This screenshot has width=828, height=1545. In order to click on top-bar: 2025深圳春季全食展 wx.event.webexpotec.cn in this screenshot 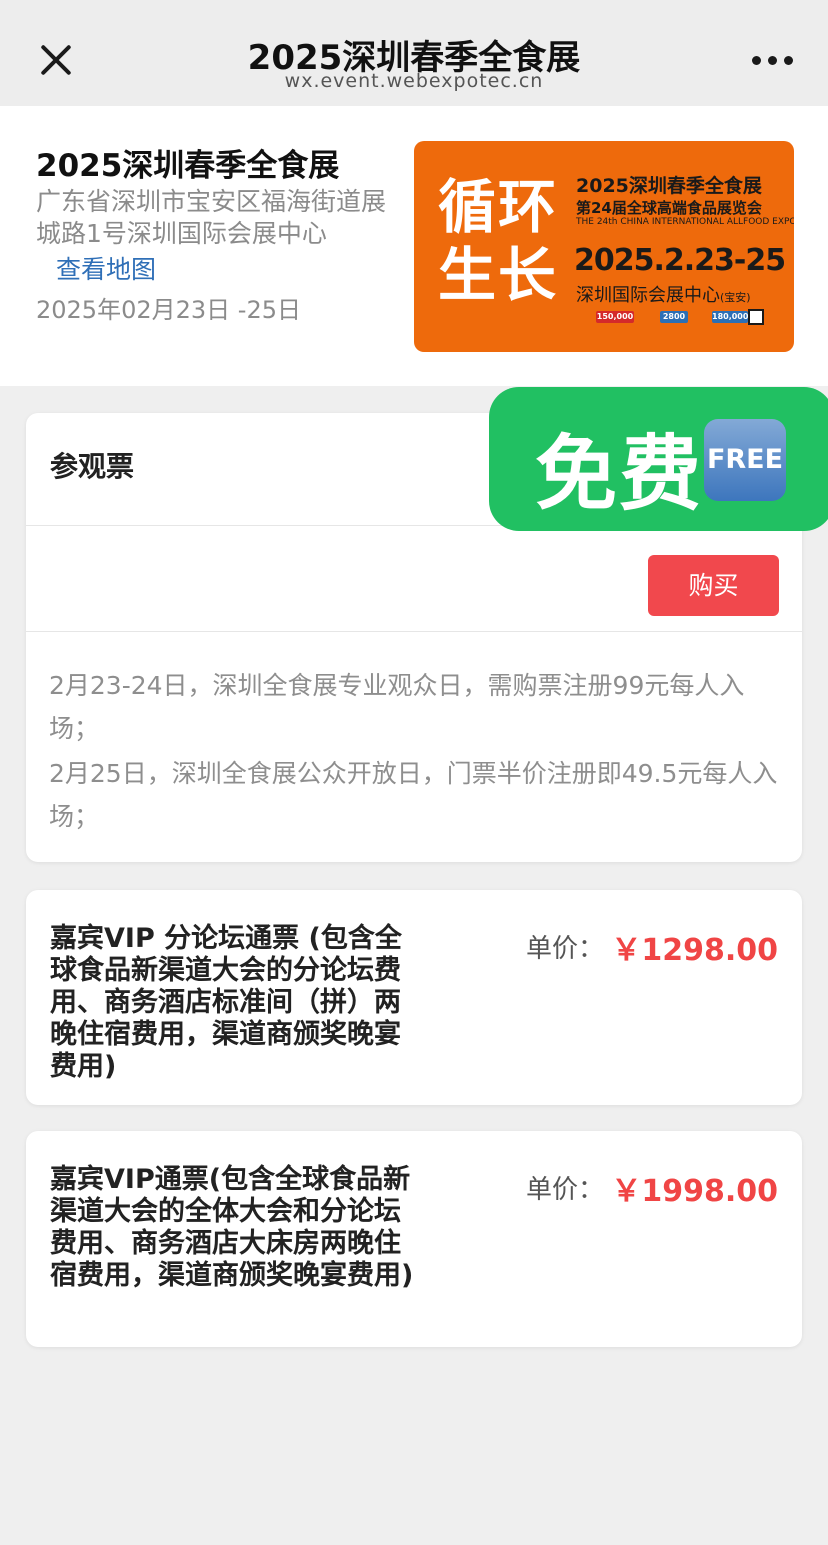, I will do `click(414, 53)`.